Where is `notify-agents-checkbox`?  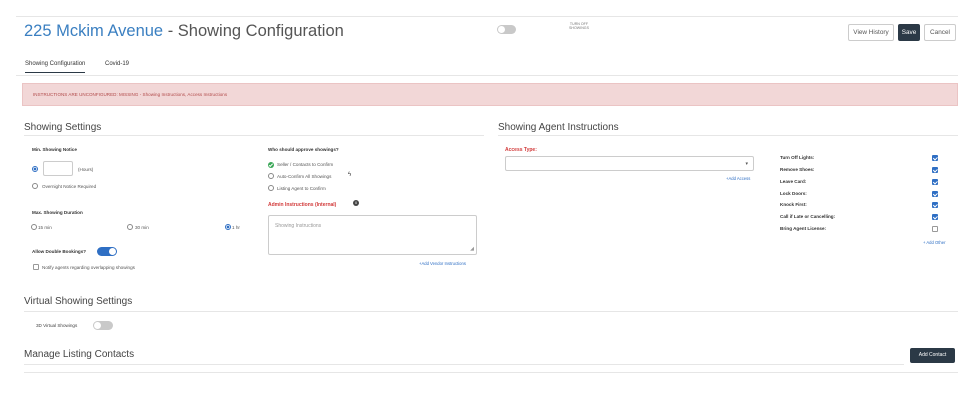
notify-agents-checkbox is located at coordinates (36, 267).